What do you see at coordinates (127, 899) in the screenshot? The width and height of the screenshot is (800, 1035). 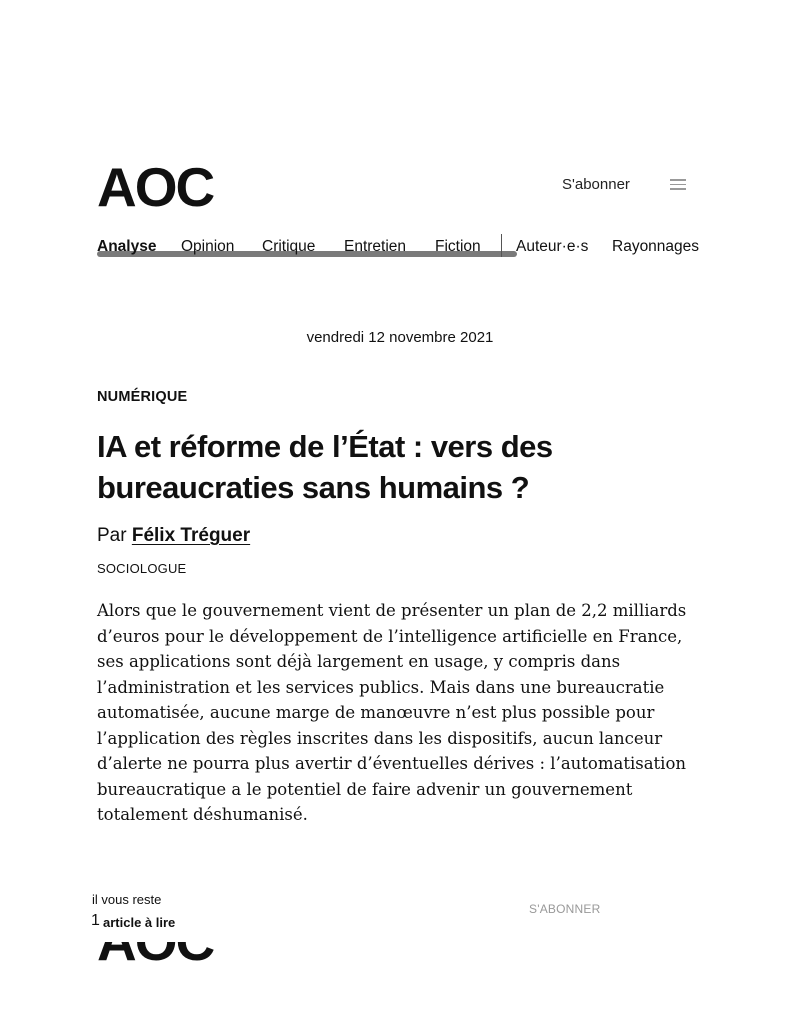 I see `remaining-label: il vous reste` at bounding box center [127, 899].